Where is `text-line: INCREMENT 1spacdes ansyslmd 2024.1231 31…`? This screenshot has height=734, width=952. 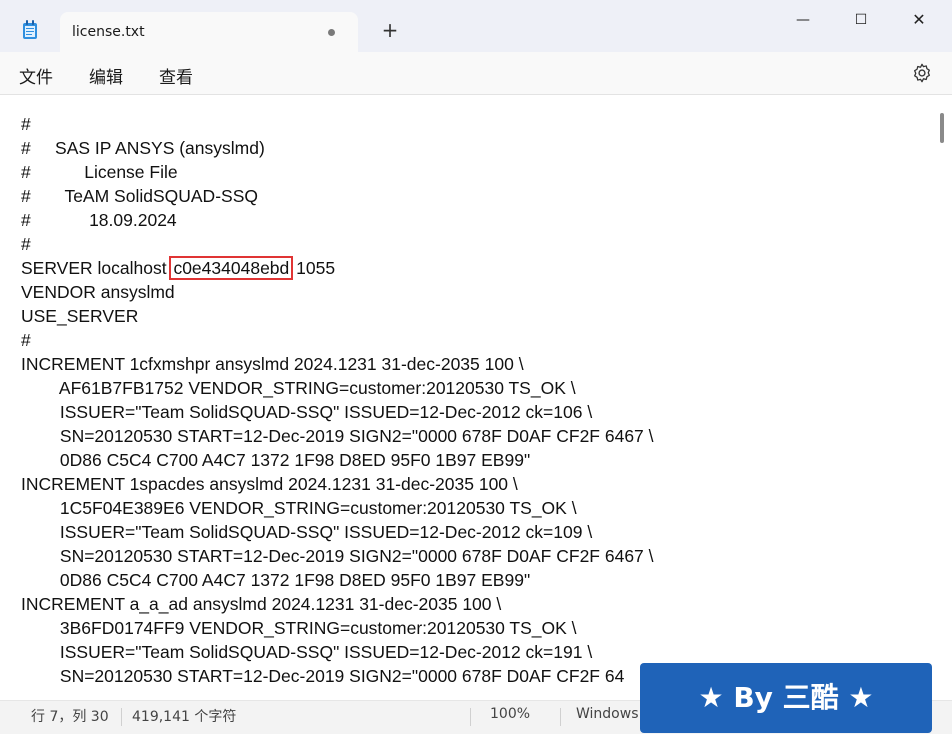
text-line: INCREMENT 1spacdes ansyslmd 2024.1231 31… is located at coordinates (269, 484).